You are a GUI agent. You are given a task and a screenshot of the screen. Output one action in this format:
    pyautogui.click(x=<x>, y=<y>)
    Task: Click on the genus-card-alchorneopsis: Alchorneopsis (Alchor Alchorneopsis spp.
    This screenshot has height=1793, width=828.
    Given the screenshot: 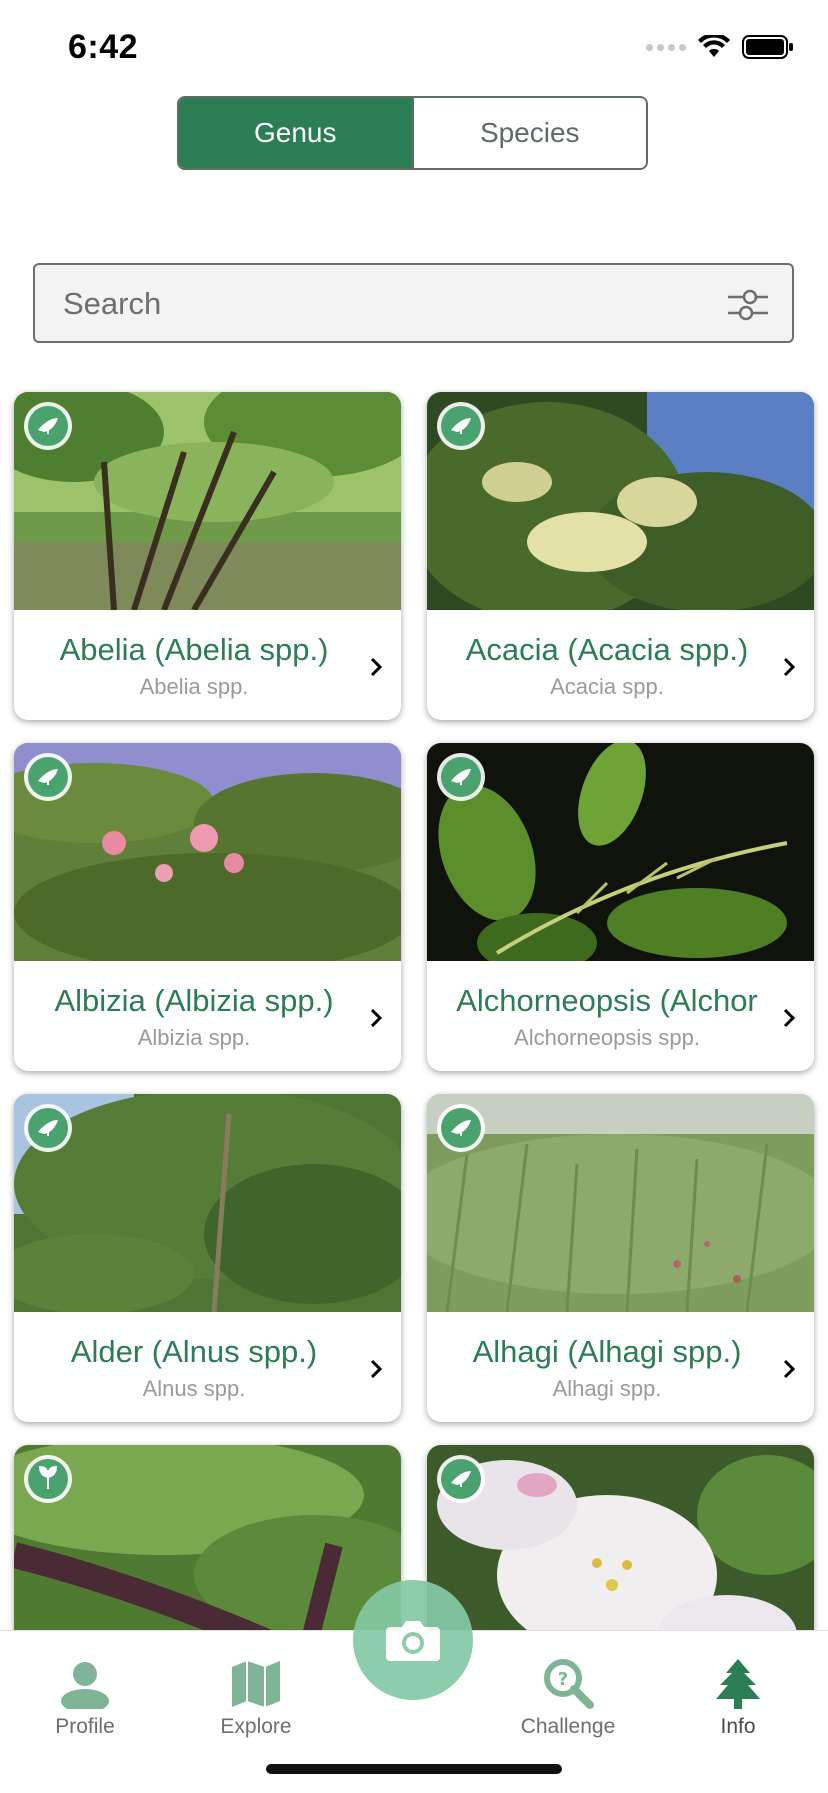 What is the action you would take?
    pyautogui.click(x=620, y=907)
    